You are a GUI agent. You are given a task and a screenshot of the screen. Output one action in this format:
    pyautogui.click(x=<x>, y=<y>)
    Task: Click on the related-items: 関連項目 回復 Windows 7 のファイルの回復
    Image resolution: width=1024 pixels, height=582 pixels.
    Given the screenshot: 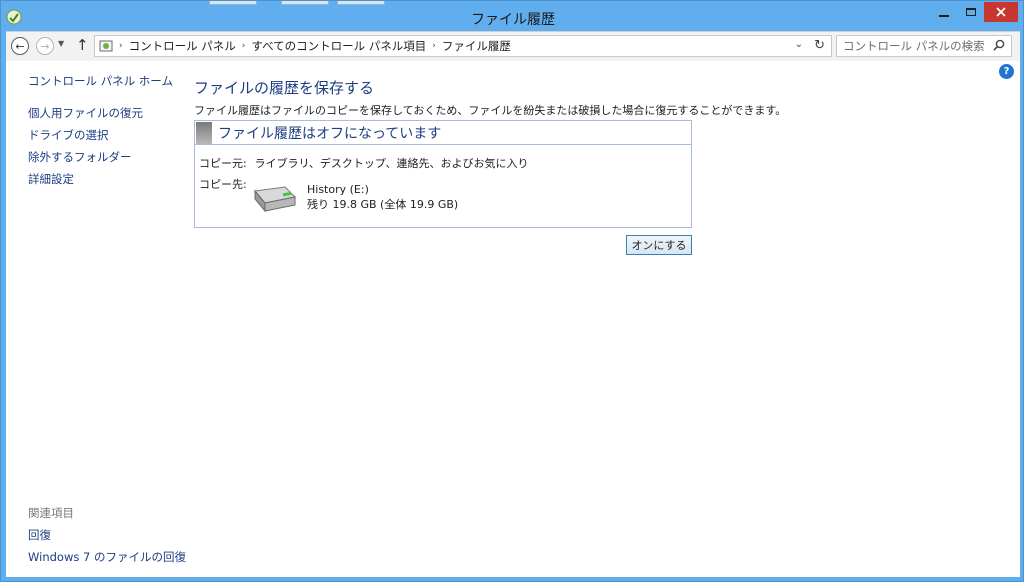 What is the action you would take?
    pyautogui.click(x=107, y=538)
    